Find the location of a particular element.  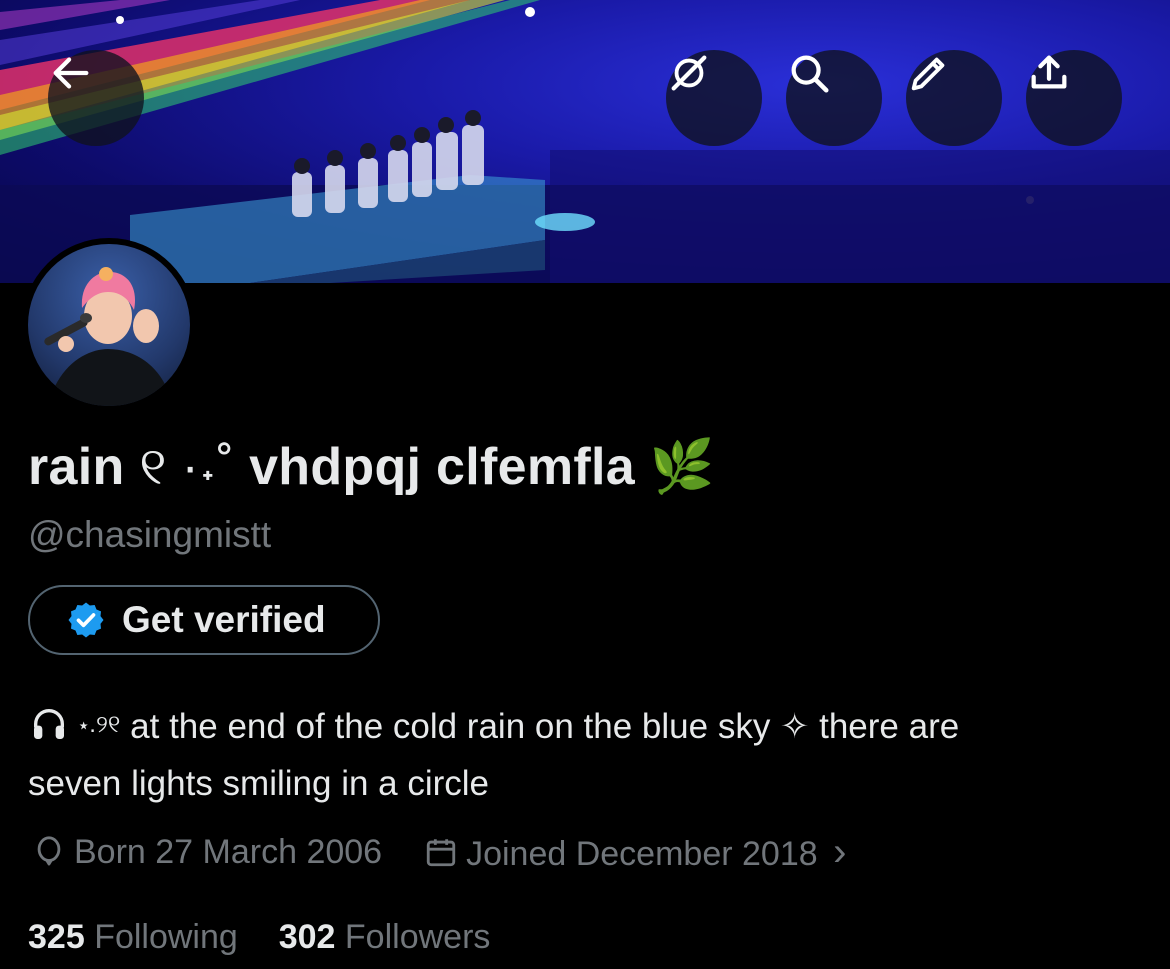

followers-count: 302 is located at coordinates (307, 937).